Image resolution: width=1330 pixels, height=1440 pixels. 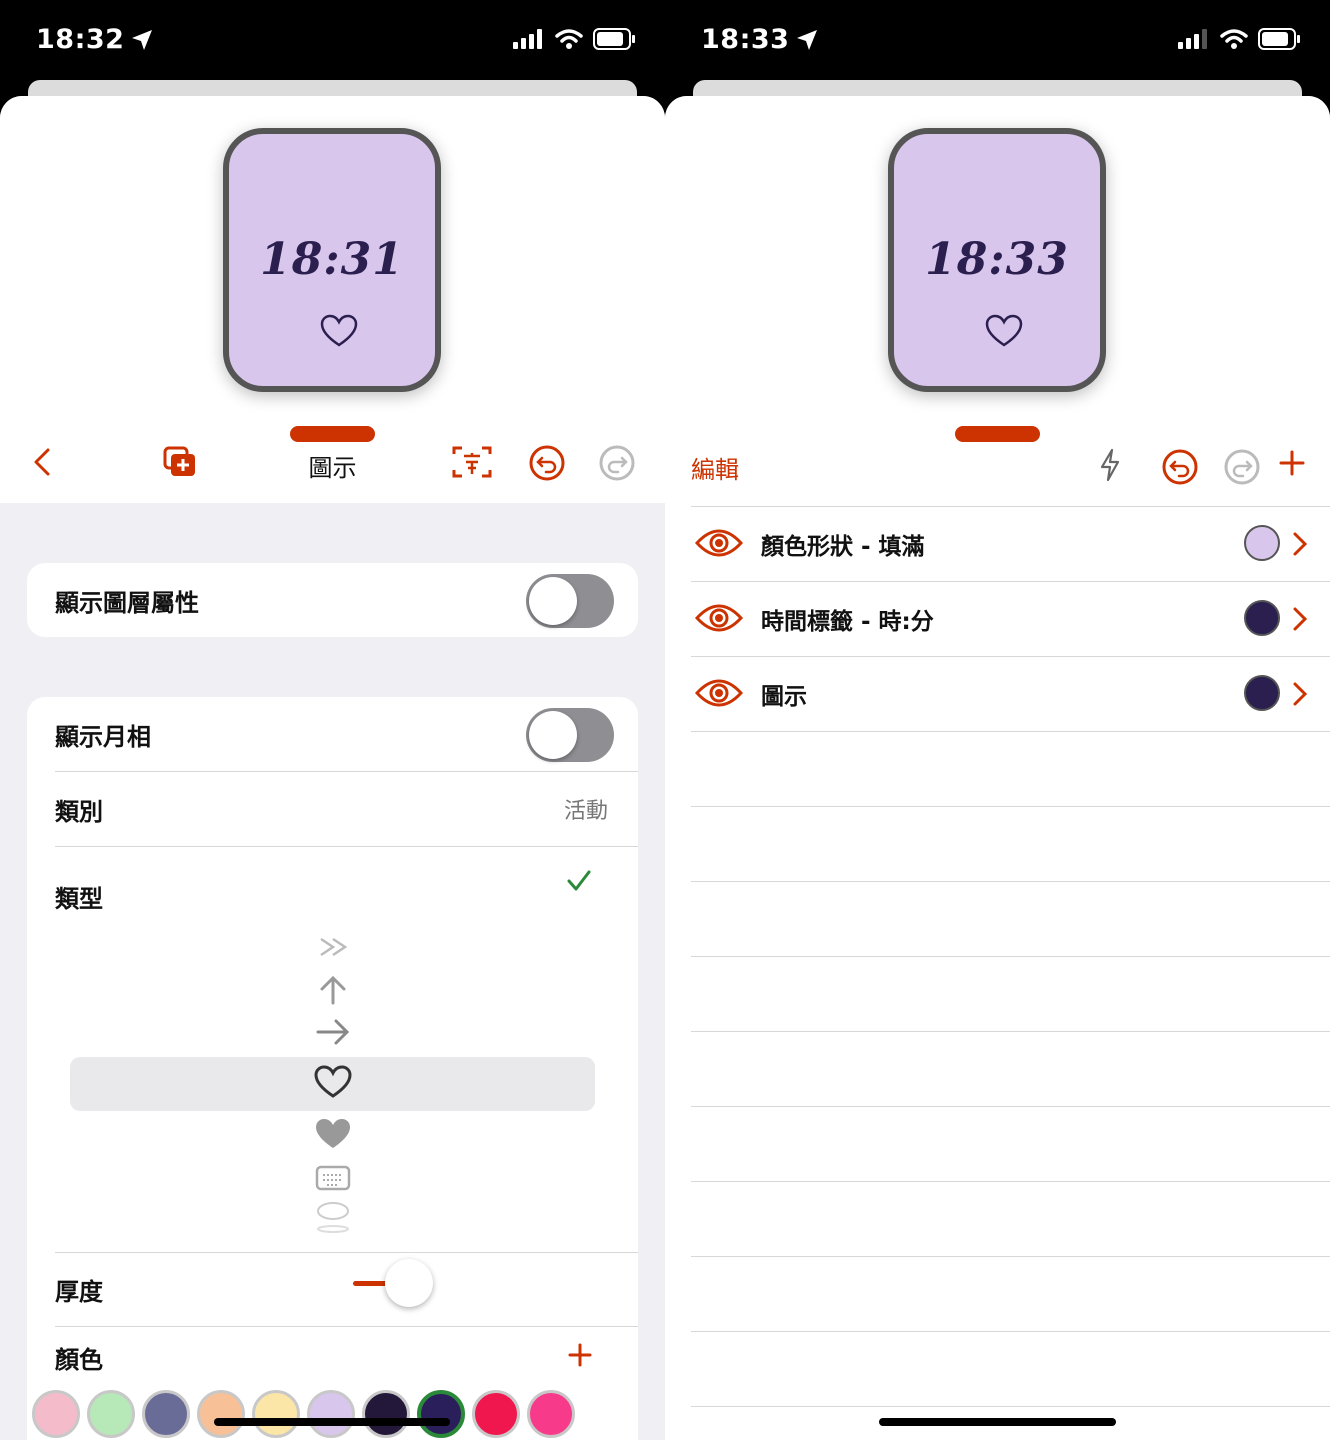 I want to click on watch-time: 18:33, so click(x=997, y=259).